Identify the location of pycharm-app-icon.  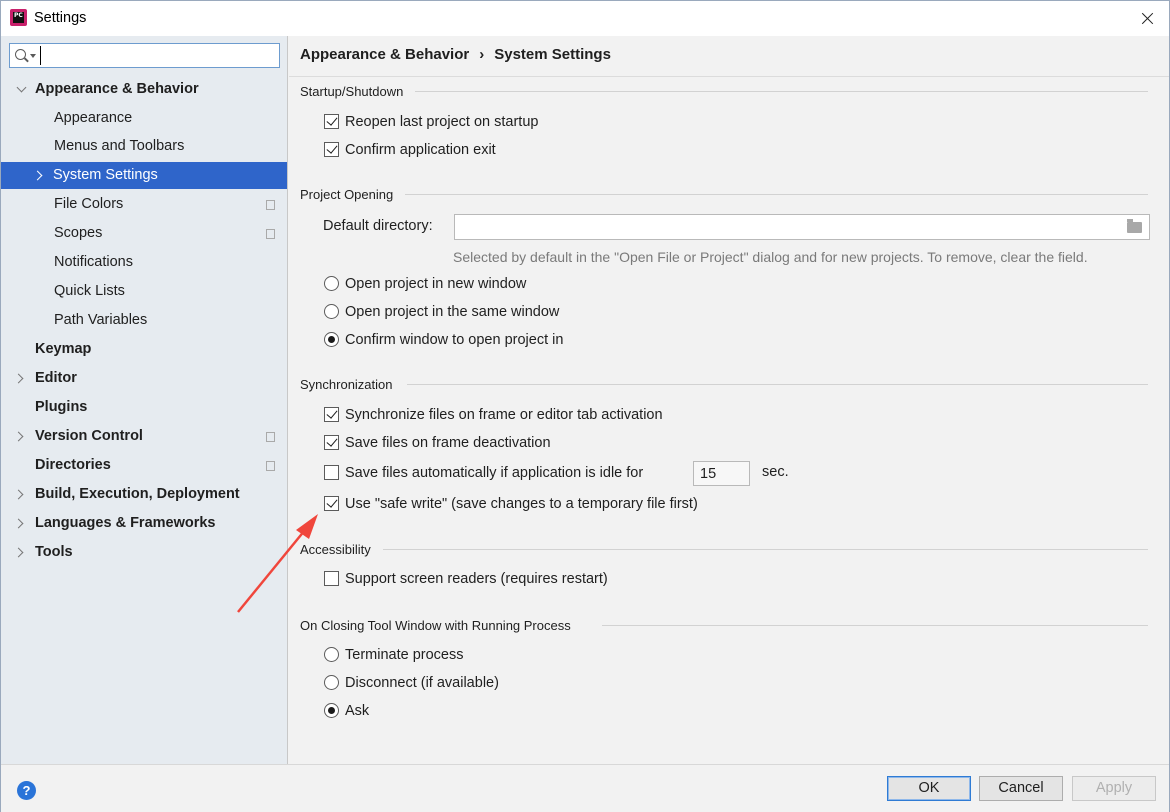
(18, 17).